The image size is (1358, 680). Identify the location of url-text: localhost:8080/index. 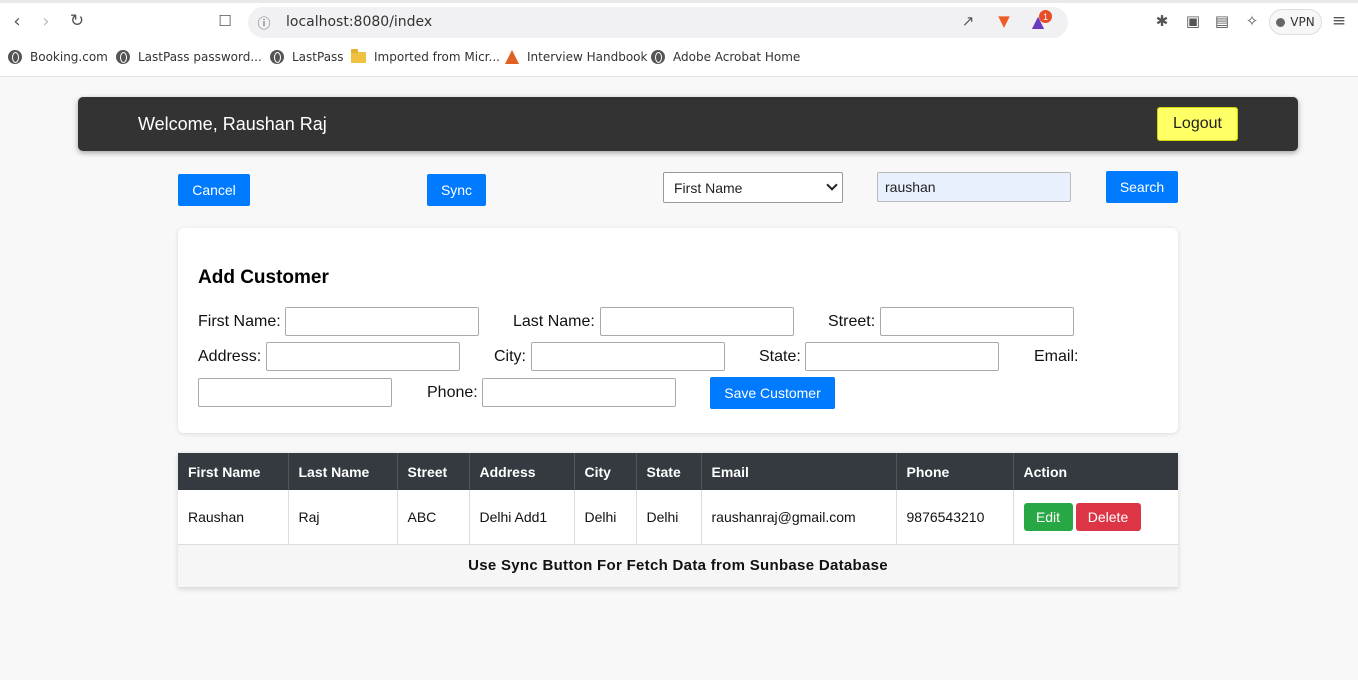
(359, 22).